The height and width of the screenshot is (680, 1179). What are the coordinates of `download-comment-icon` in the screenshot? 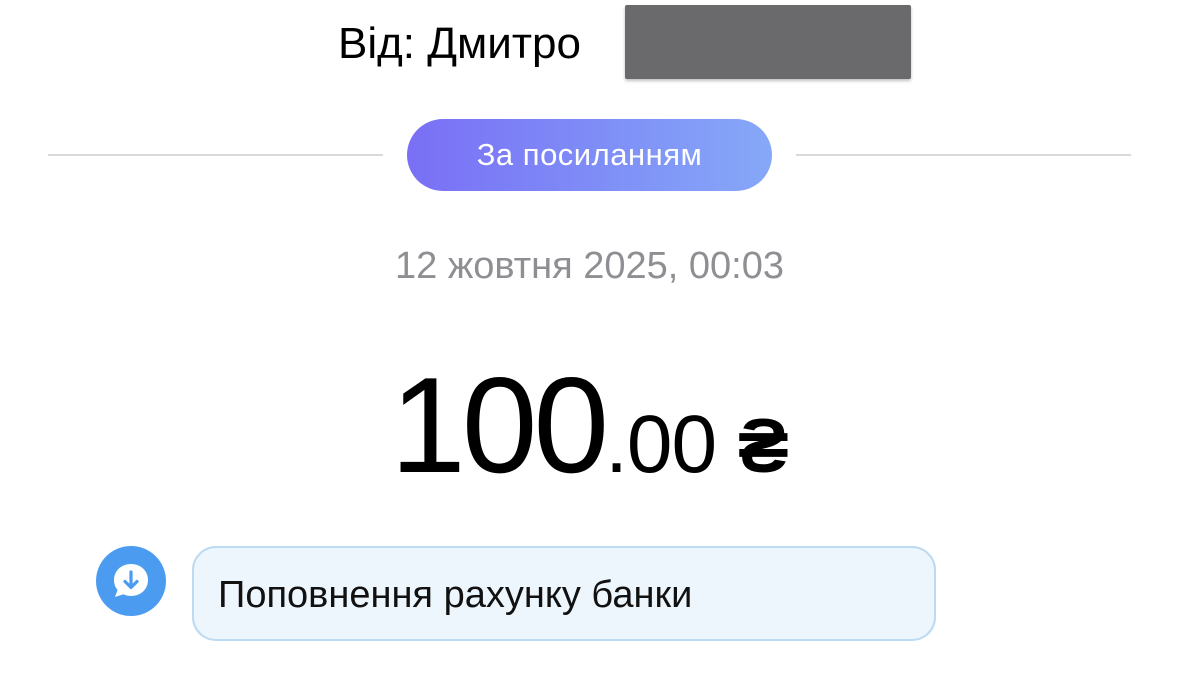 It's located at (131, 581).